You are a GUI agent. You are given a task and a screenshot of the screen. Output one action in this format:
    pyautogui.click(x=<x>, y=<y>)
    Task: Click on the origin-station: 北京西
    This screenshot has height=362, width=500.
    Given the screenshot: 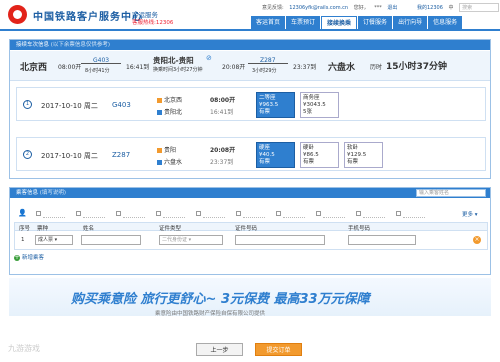 What is the action you would take?
    pyautogui.click(x=34, y=68)
    